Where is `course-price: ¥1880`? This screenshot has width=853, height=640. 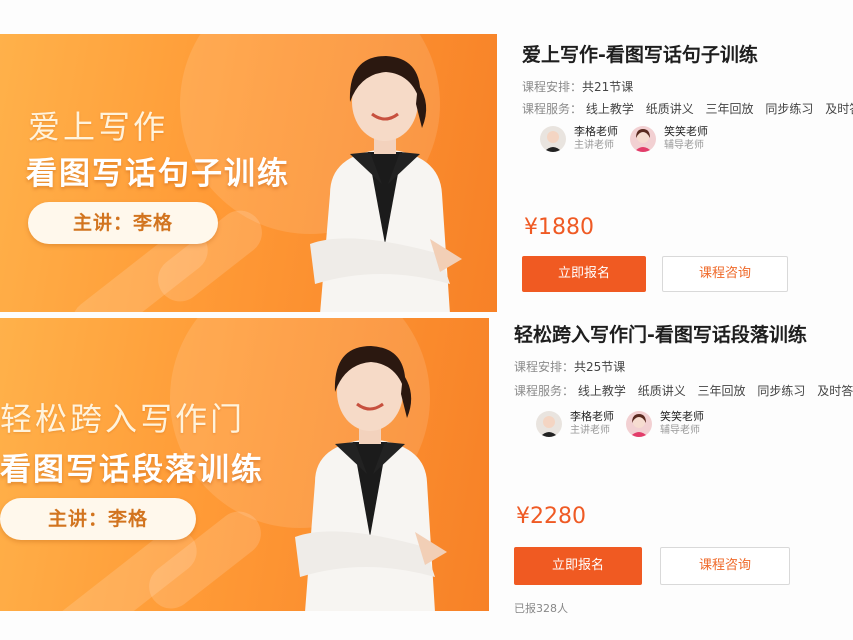 course-price: ¥1880 is located at coordinates (559, 227).